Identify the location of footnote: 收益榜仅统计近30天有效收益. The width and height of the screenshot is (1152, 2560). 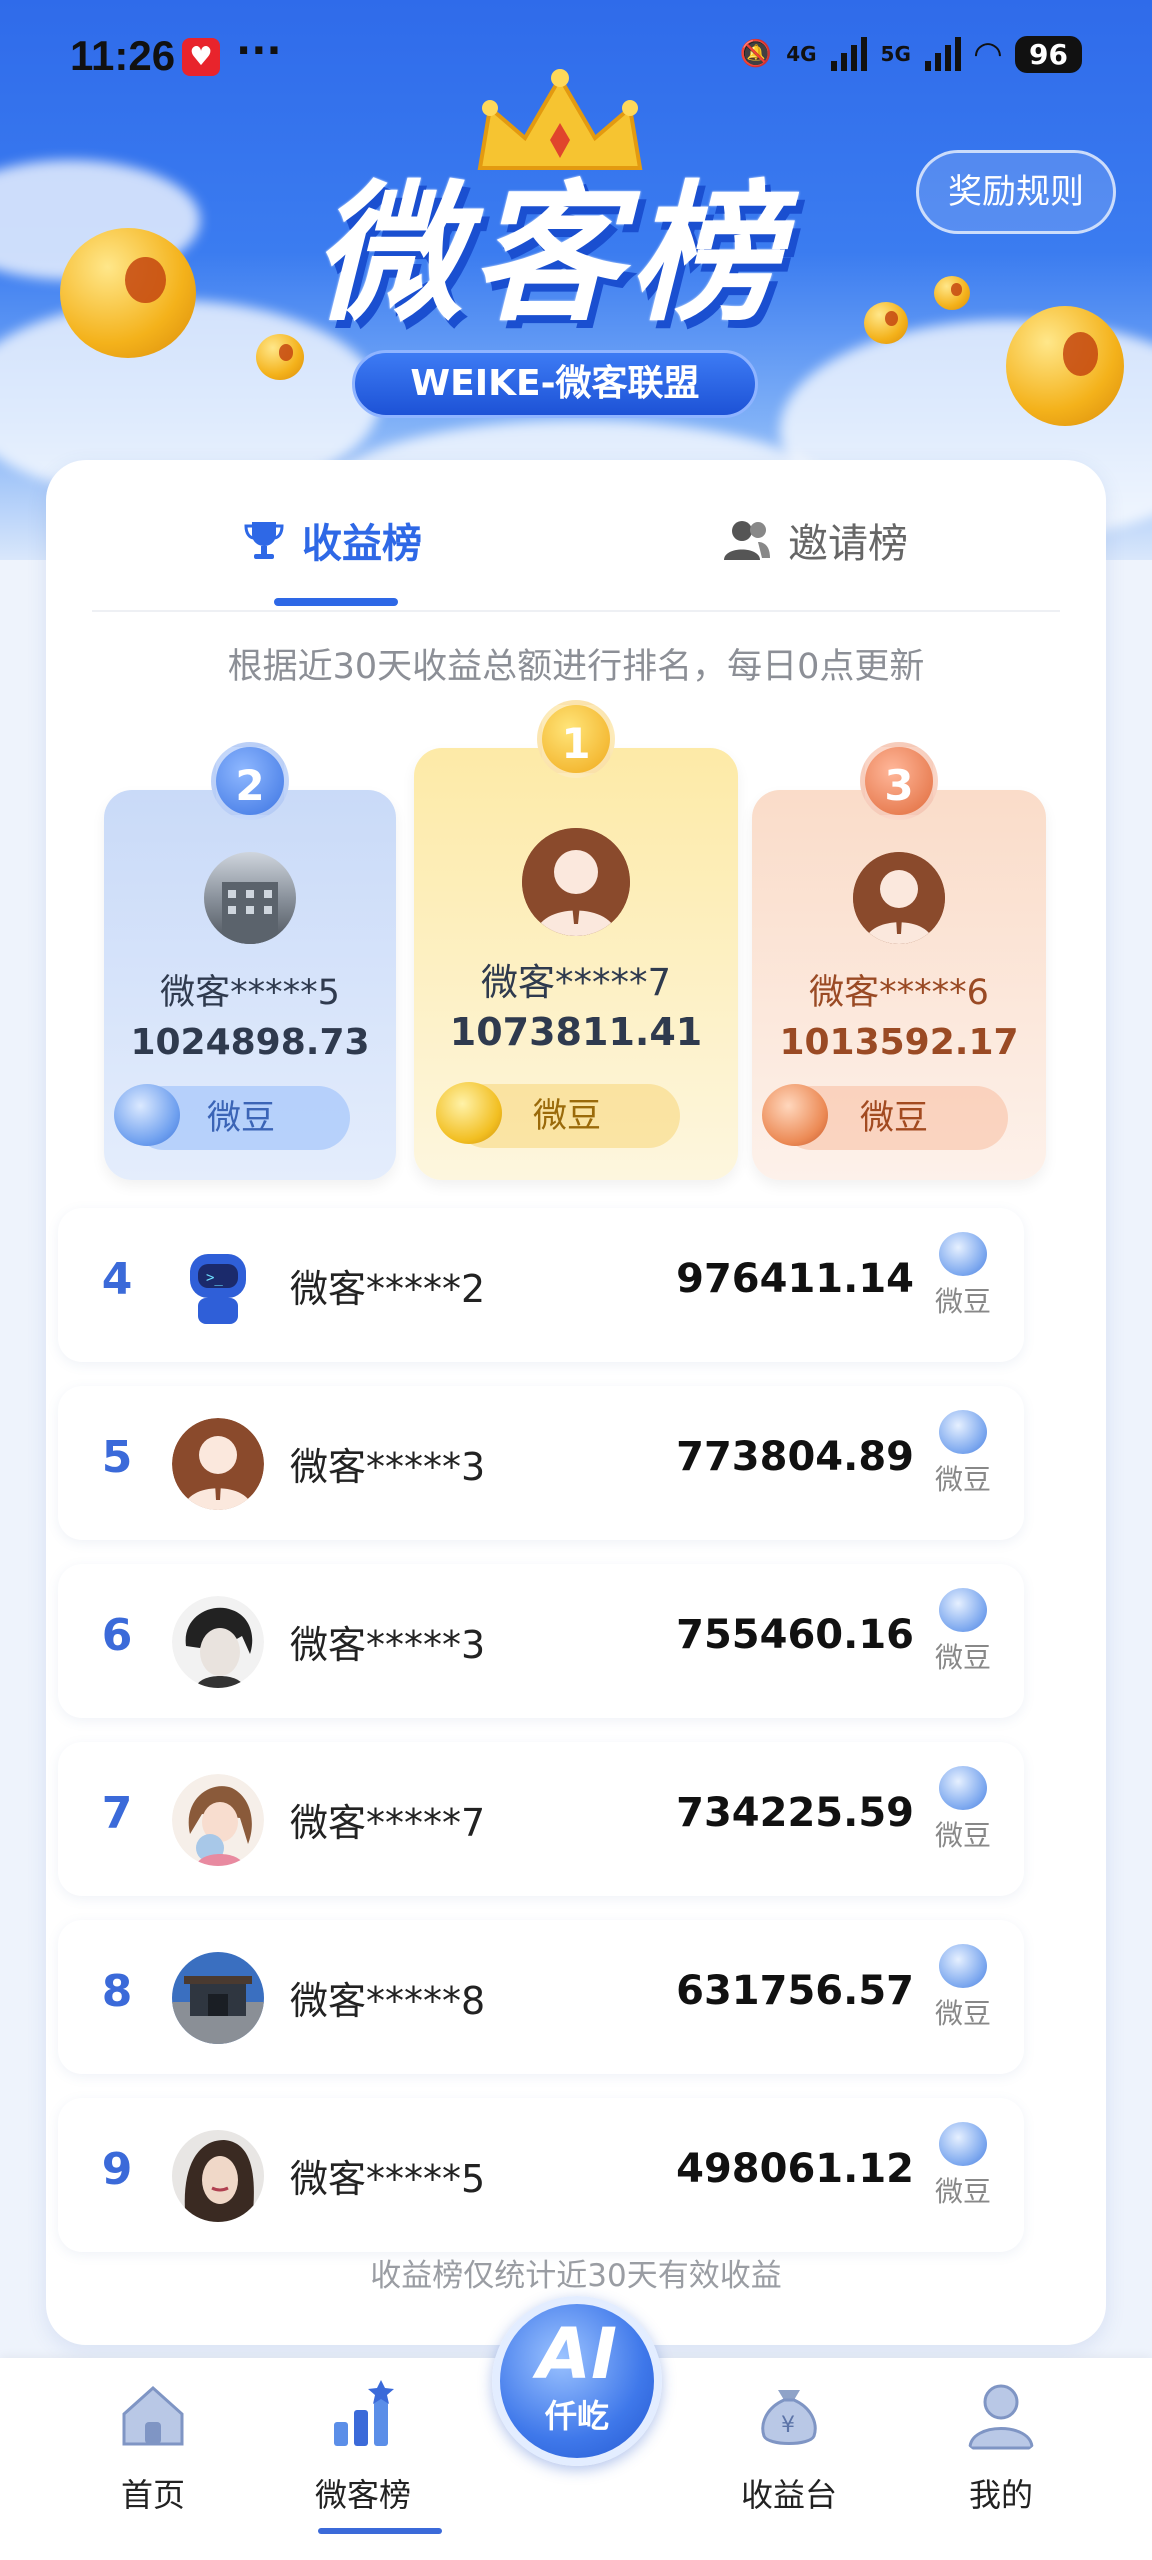
(576, 2276).